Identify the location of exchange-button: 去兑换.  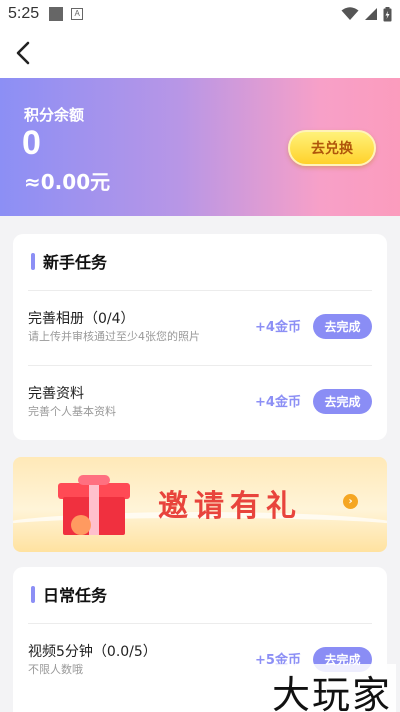
(332, 148).